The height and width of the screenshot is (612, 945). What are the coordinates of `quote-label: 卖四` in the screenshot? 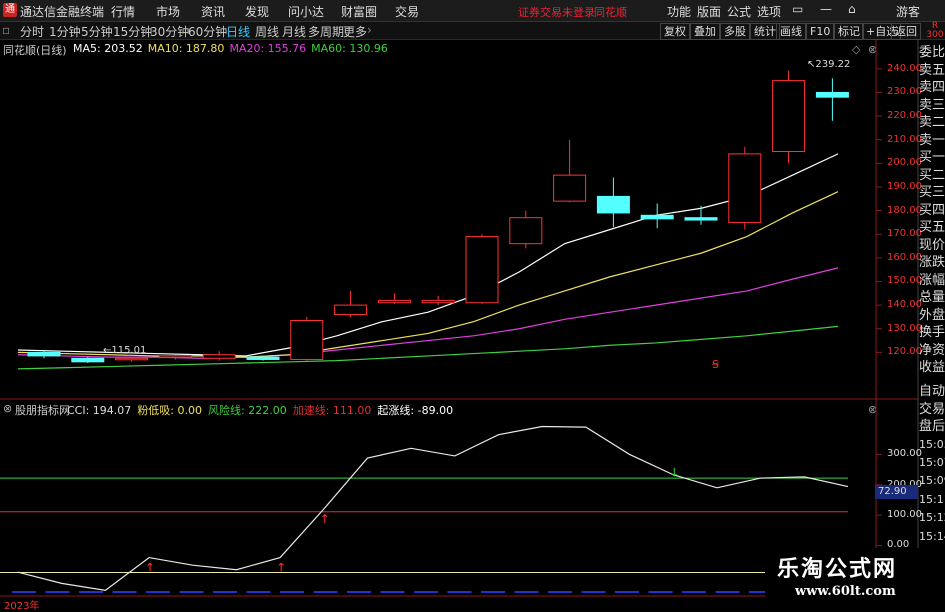 It's located at (932, 87).